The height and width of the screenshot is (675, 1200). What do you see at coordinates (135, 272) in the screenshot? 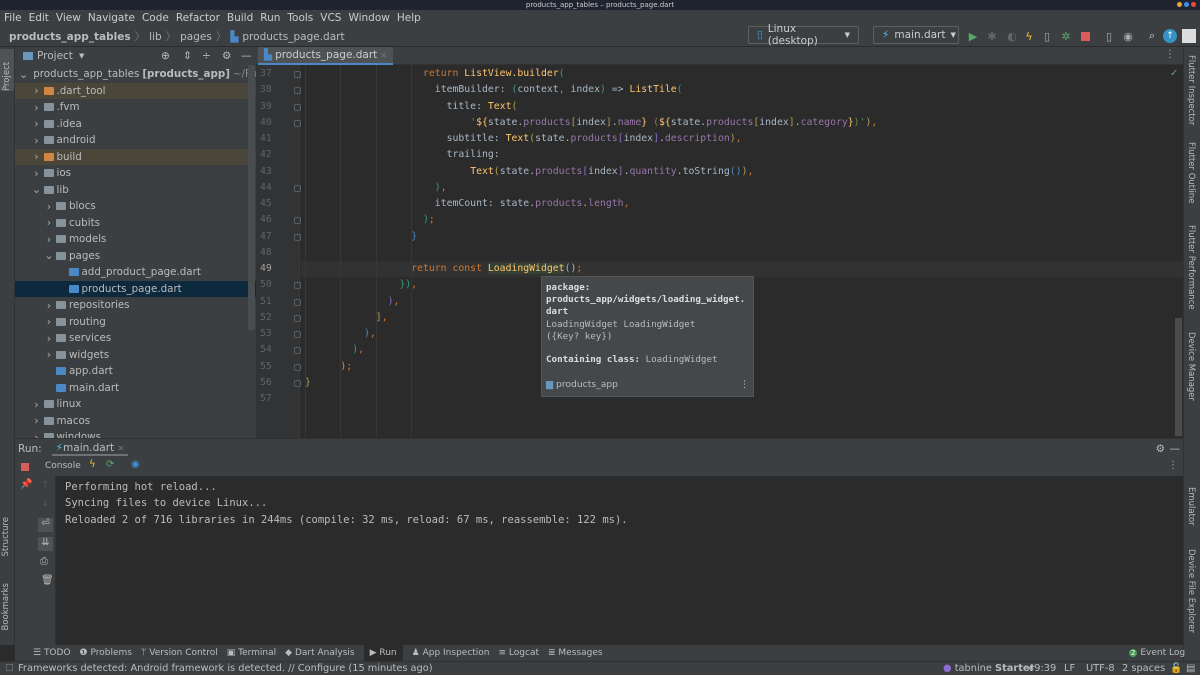
I see `tree-item-add-product-page-dart: add_product_page.dart` at bounding box center [135, 272].